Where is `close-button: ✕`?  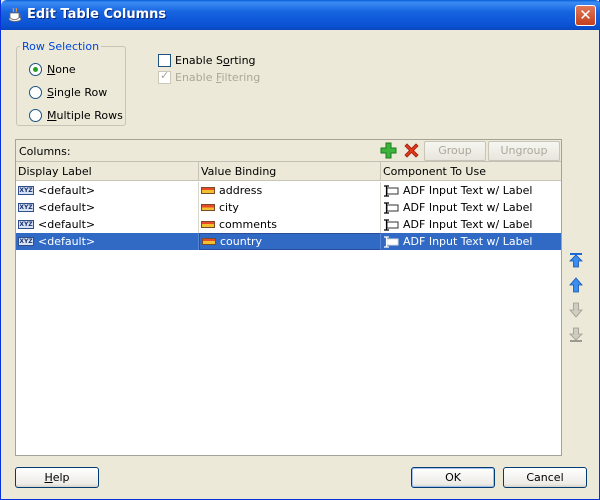 close-button: ✕ is located at coordinates (585, 15).